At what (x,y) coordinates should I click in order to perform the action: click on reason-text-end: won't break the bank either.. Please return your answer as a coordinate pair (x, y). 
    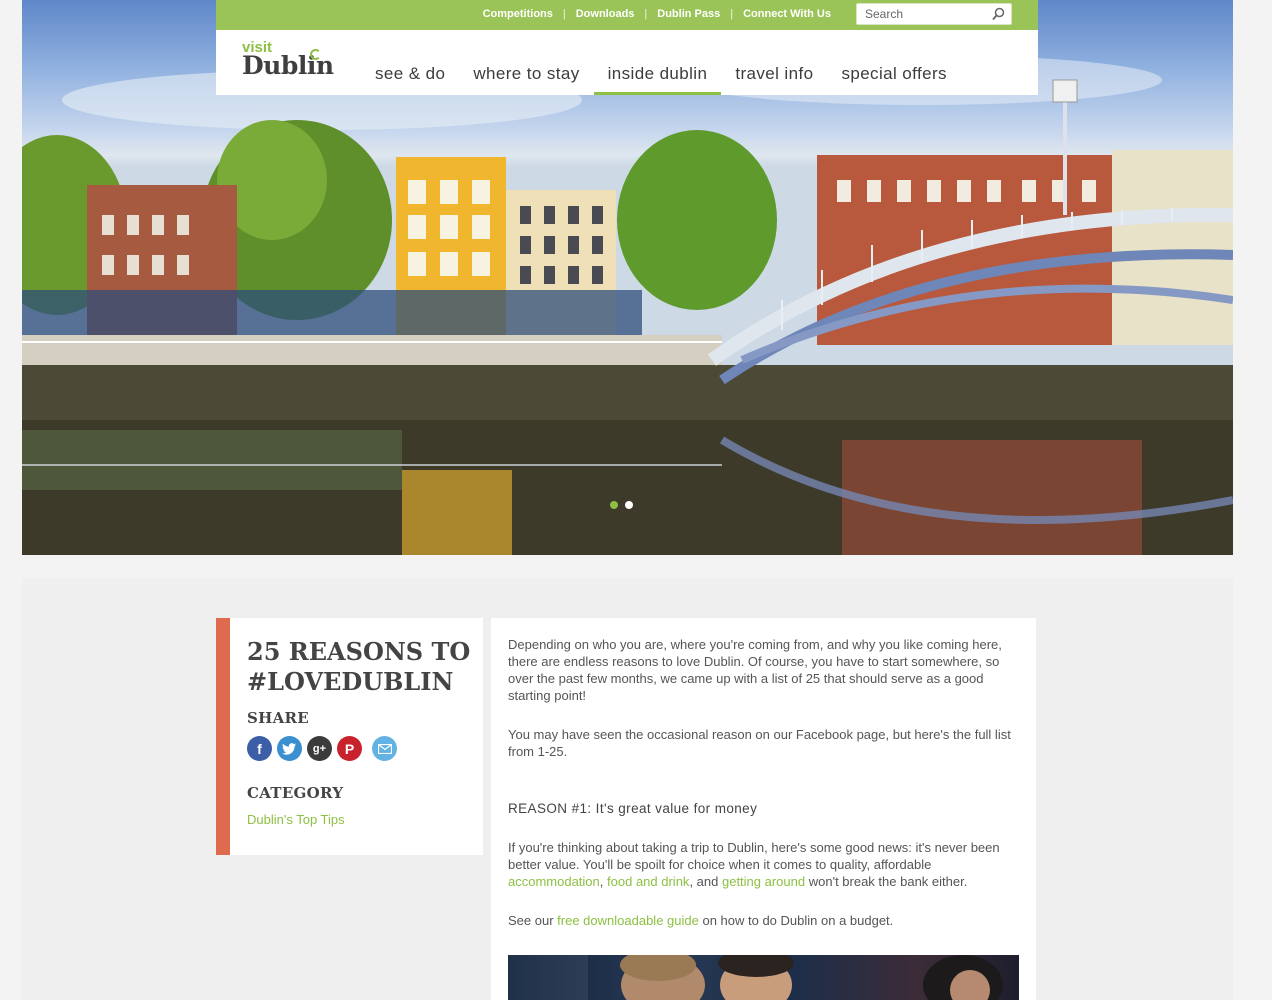
    Looking at the image, I should click on (888, 881).